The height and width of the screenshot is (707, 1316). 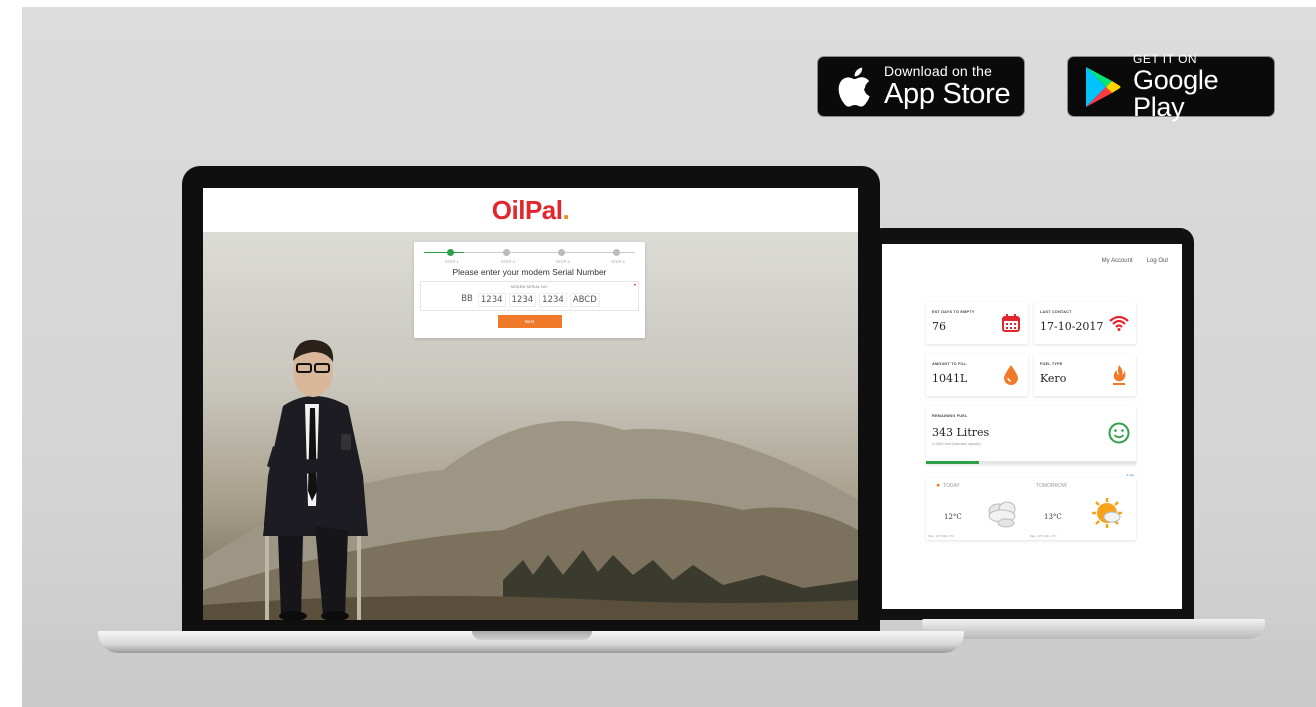 What do you see at coordinates (1056, 312) in the screenshot?
I see `last-contact-label: LAST CONTACT` at bounding box center [1056, 312].